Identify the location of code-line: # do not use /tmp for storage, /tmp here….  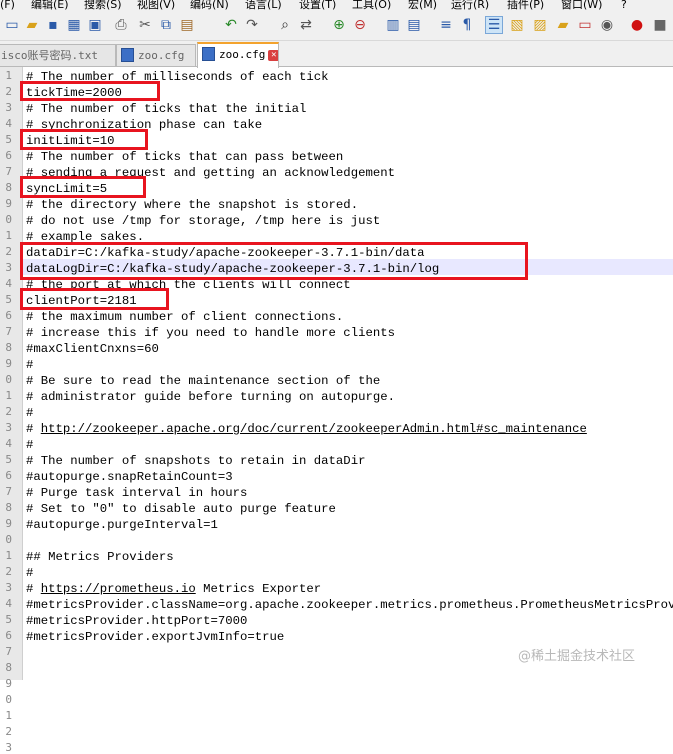
(203, 221).